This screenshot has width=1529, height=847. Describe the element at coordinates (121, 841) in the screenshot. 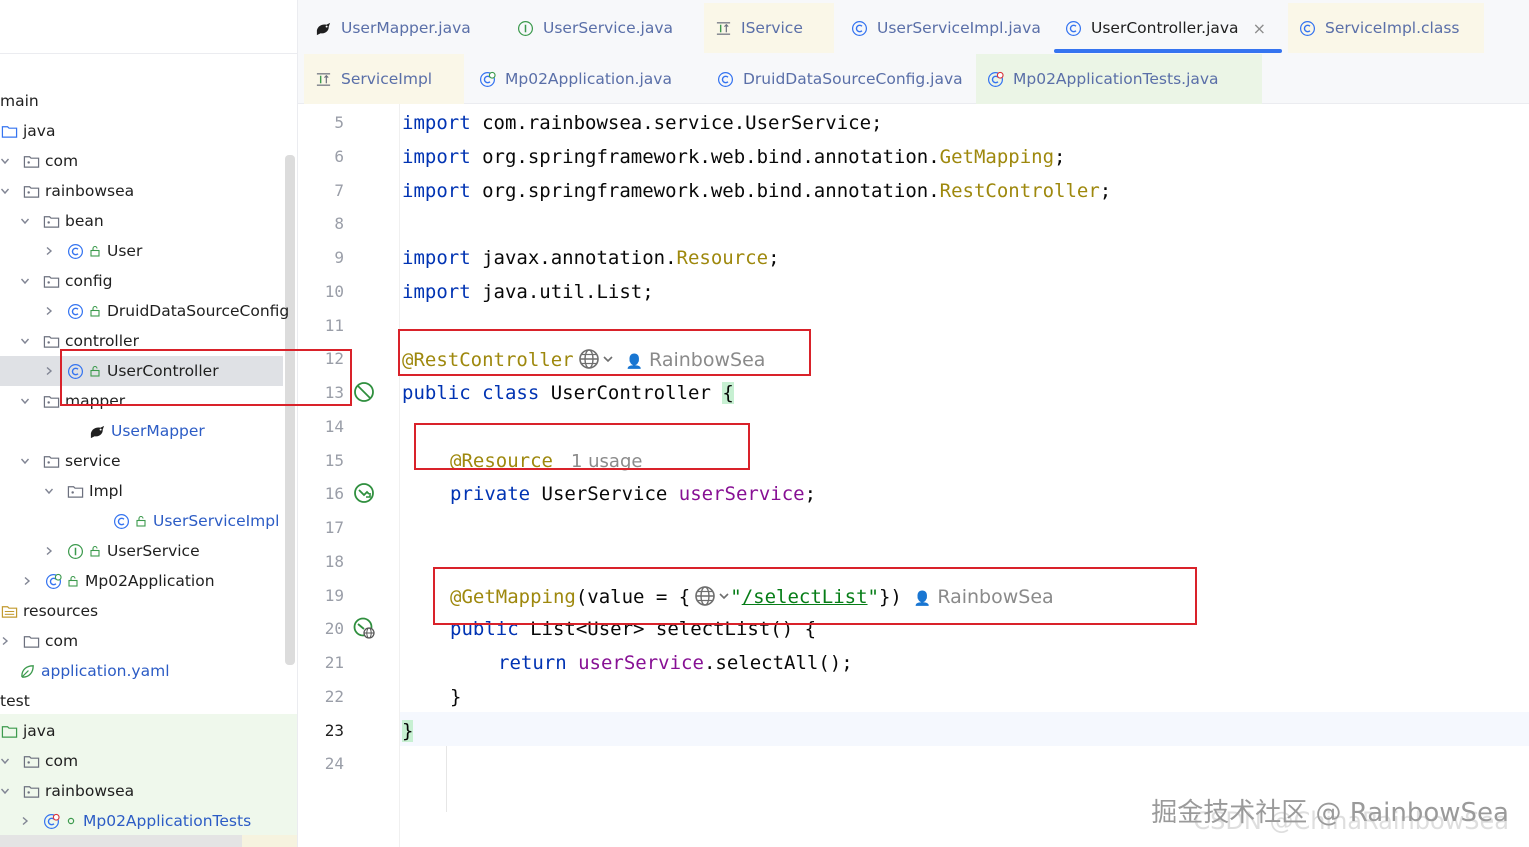

I see `horizontal-scrollbar` at that location.